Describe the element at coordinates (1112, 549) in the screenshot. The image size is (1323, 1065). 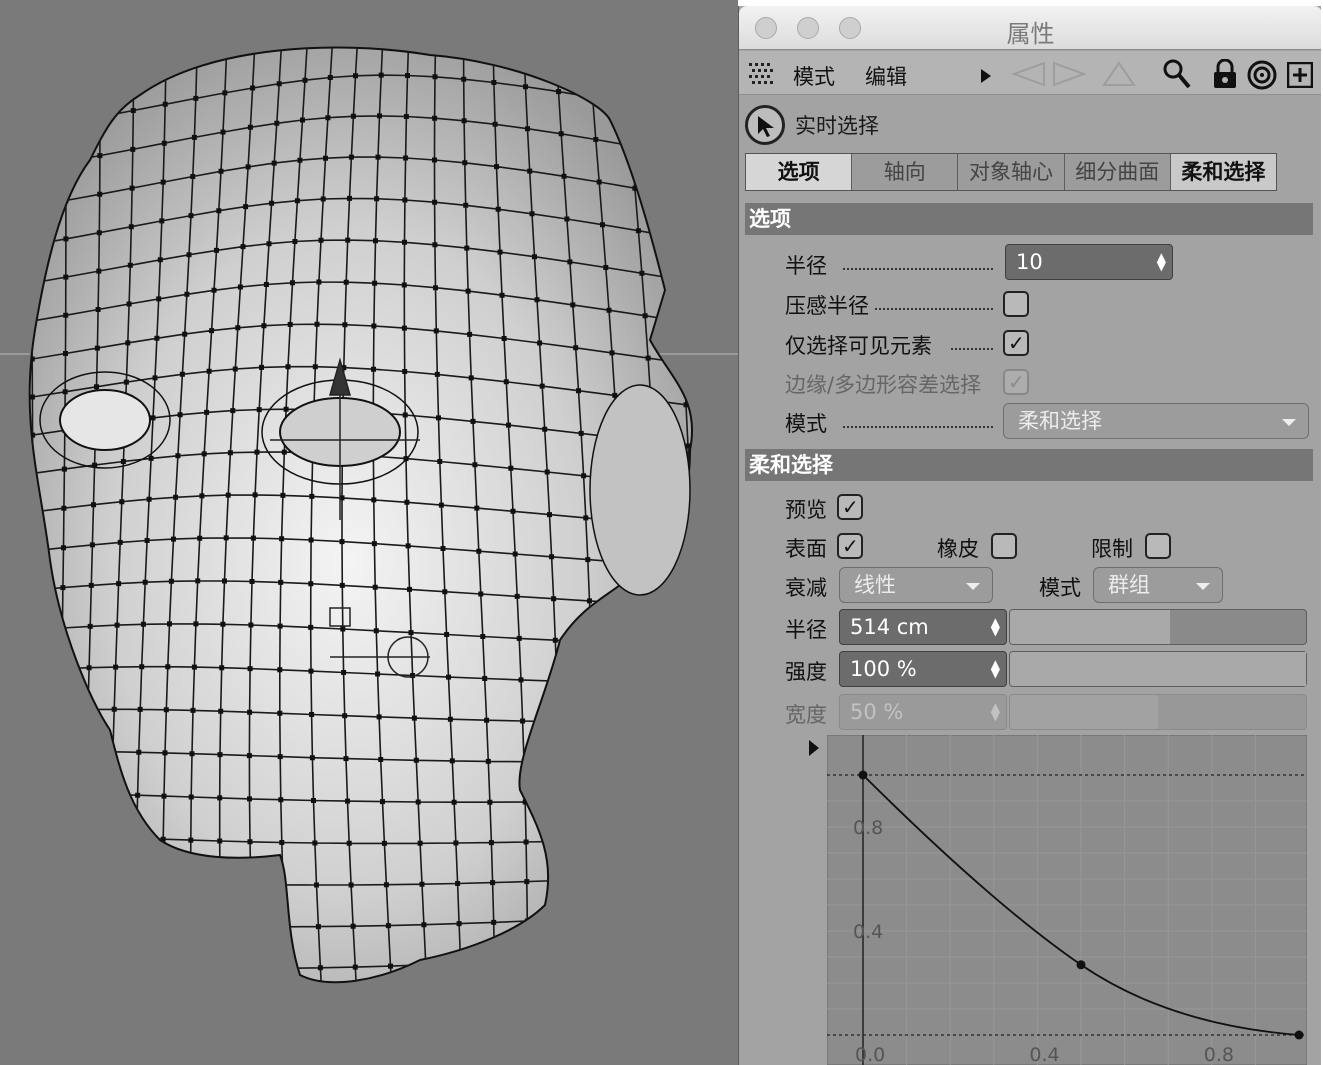
I see `restrict-label: 限制` at that location.